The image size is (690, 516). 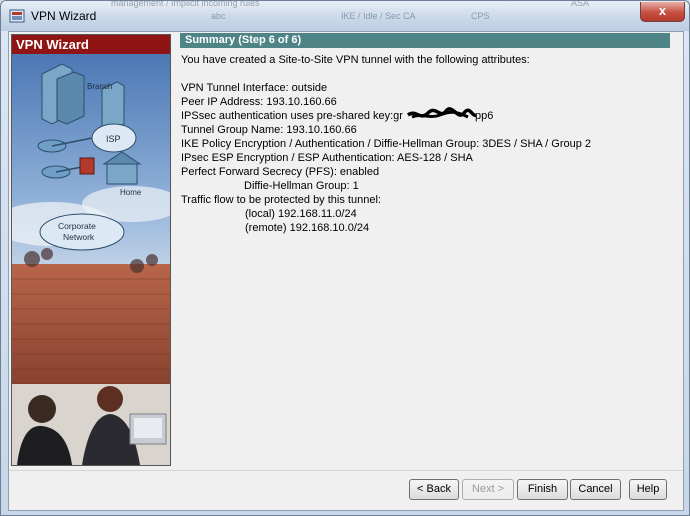 What do you see at coordinates (64, 16) in the screenshot?
I see `window-title: VPN Wizard` at bounding box center [64, 16].